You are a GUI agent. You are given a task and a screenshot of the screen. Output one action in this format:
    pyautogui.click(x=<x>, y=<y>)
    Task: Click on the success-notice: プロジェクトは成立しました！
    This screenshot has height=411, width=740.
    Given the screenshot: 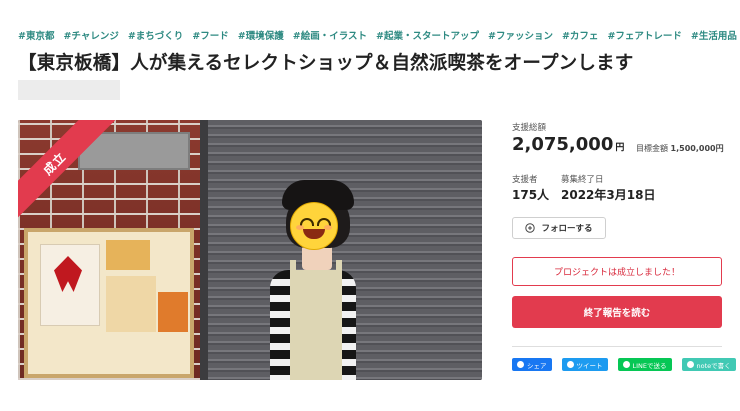 What is the action you would take?
    pyautogui.click(x=617, y=271)
    